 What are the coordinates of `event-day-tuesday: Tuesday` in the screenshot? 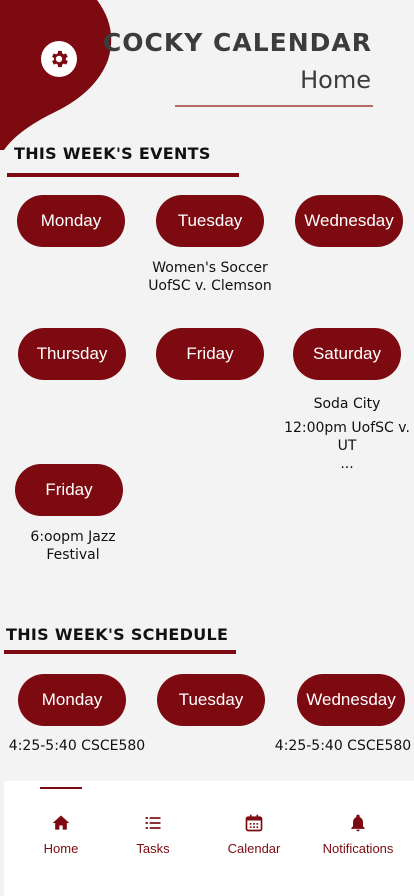 It's located at (210, 221).